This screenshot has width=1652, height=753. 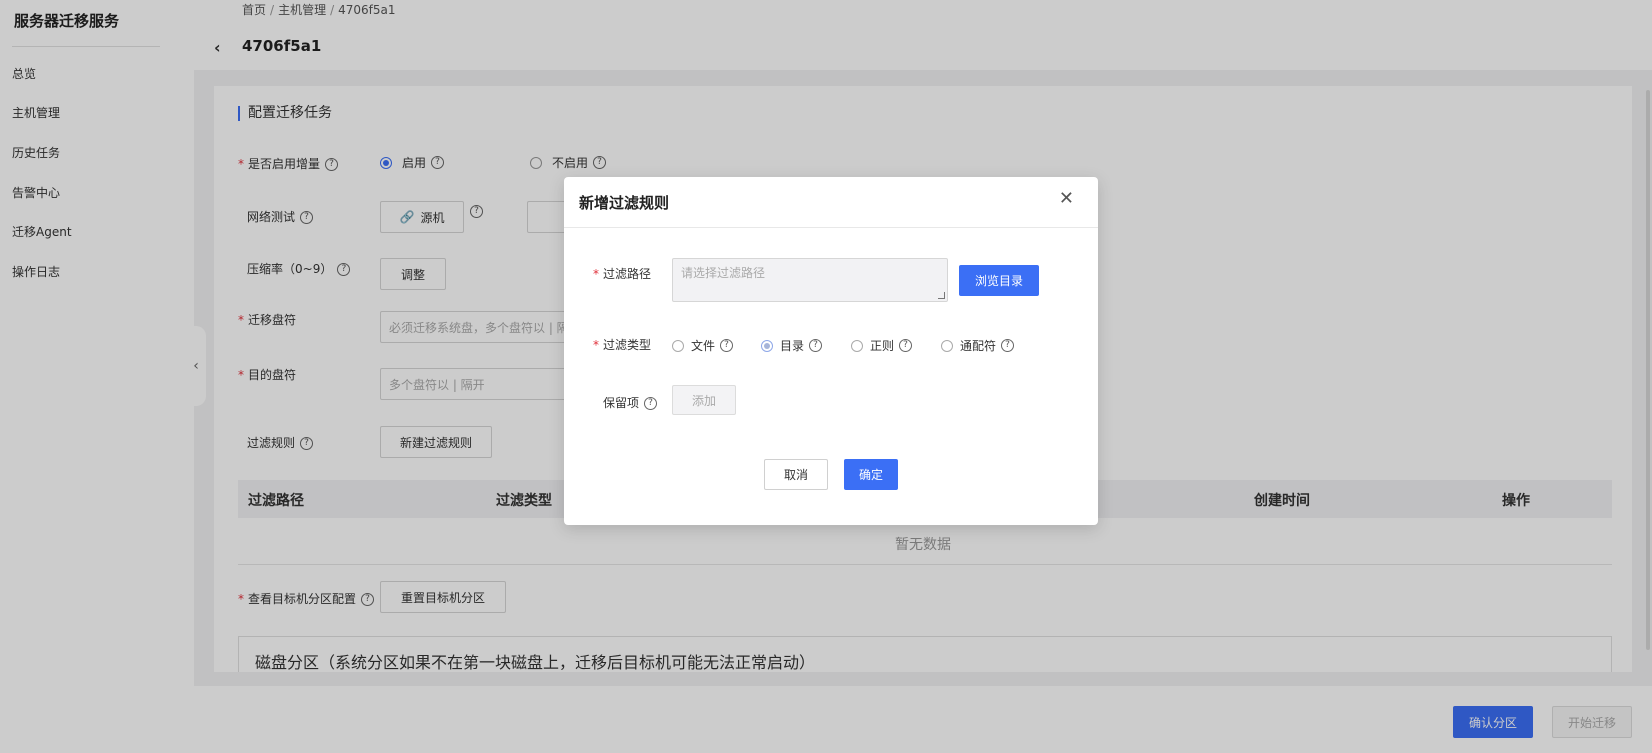 I want to click on browse-directory-button: 浏览目录, so click(x=999, y=280).